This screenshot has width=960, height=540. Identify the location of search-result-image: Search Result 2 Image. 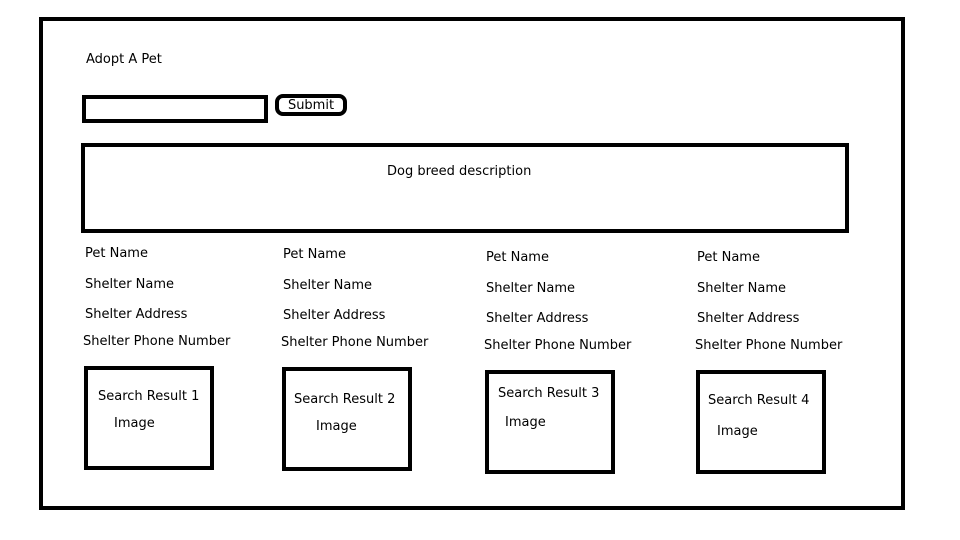
(347, 419).